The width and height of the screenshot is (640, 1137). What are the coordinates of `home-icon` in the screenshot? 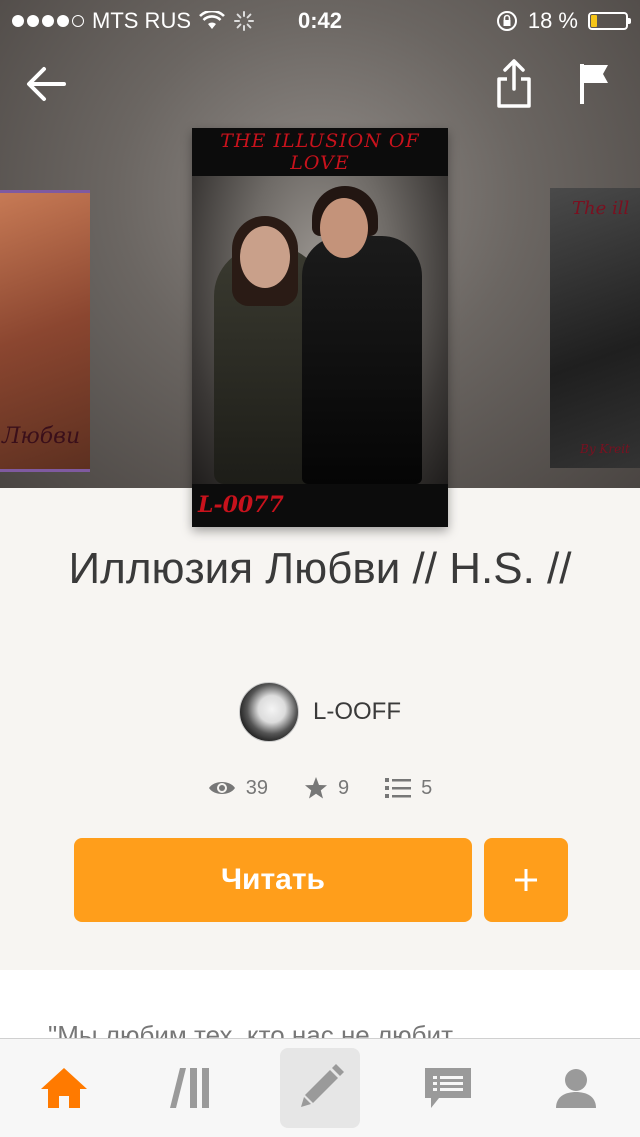 It's located at (64, 1088).